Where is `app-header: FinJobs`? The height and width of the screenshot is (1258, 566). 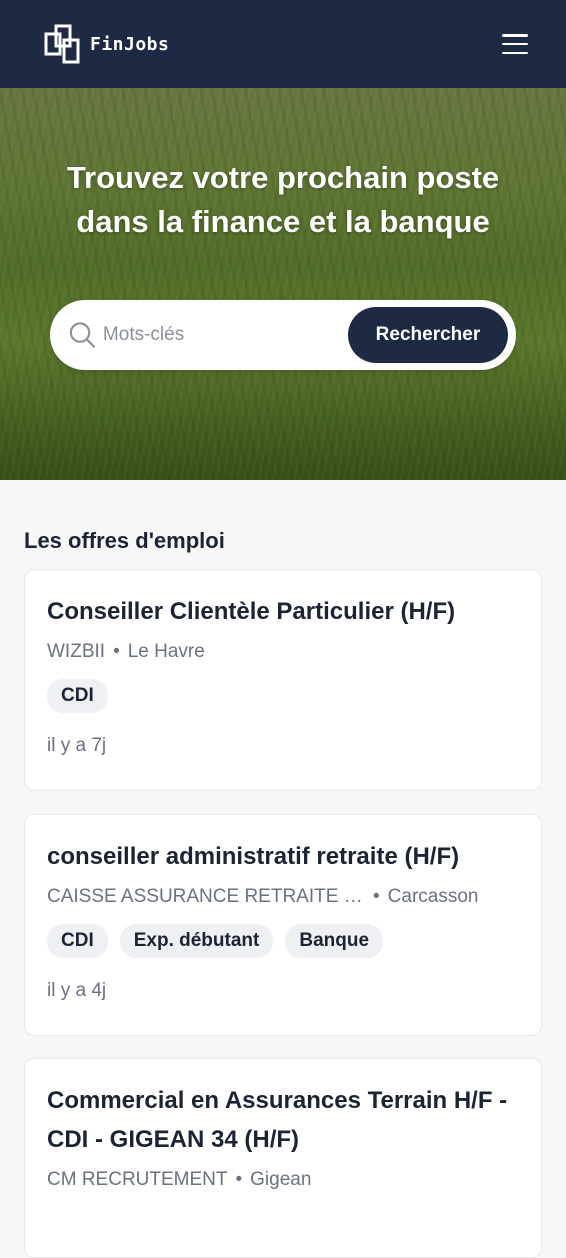
app-header: FinJobs is located at coordinates (283, 44).